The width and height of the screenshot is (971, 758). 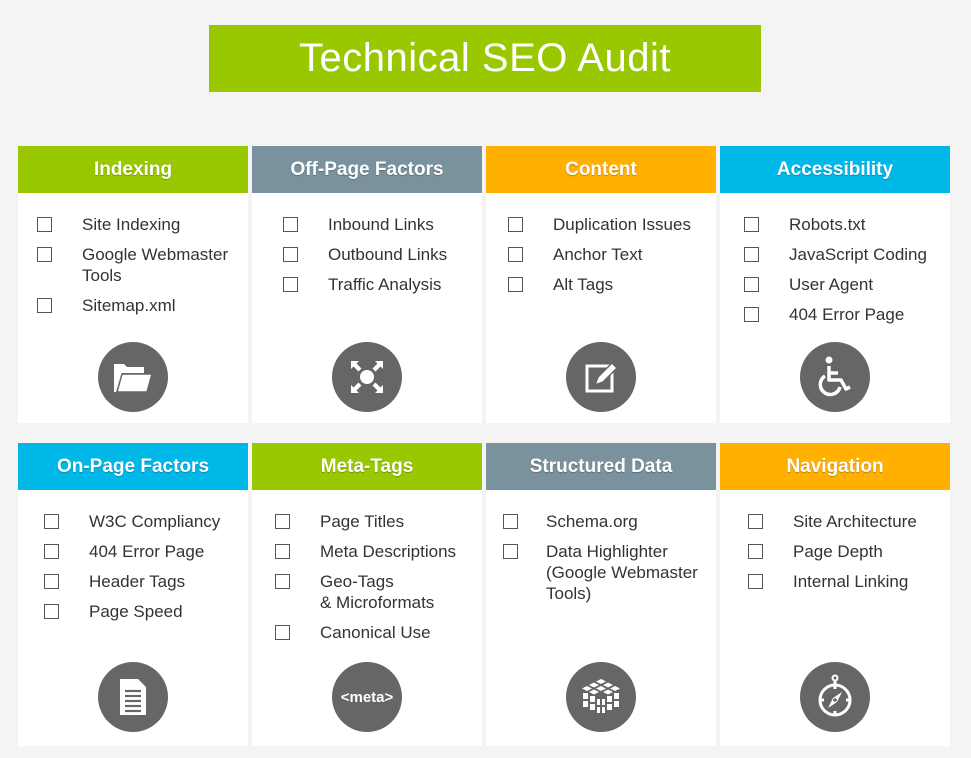 What do you see at coordinates (583, 284) in the screenshot?
I see `item-label: Alt Tags` at bounding box center [583, 284].